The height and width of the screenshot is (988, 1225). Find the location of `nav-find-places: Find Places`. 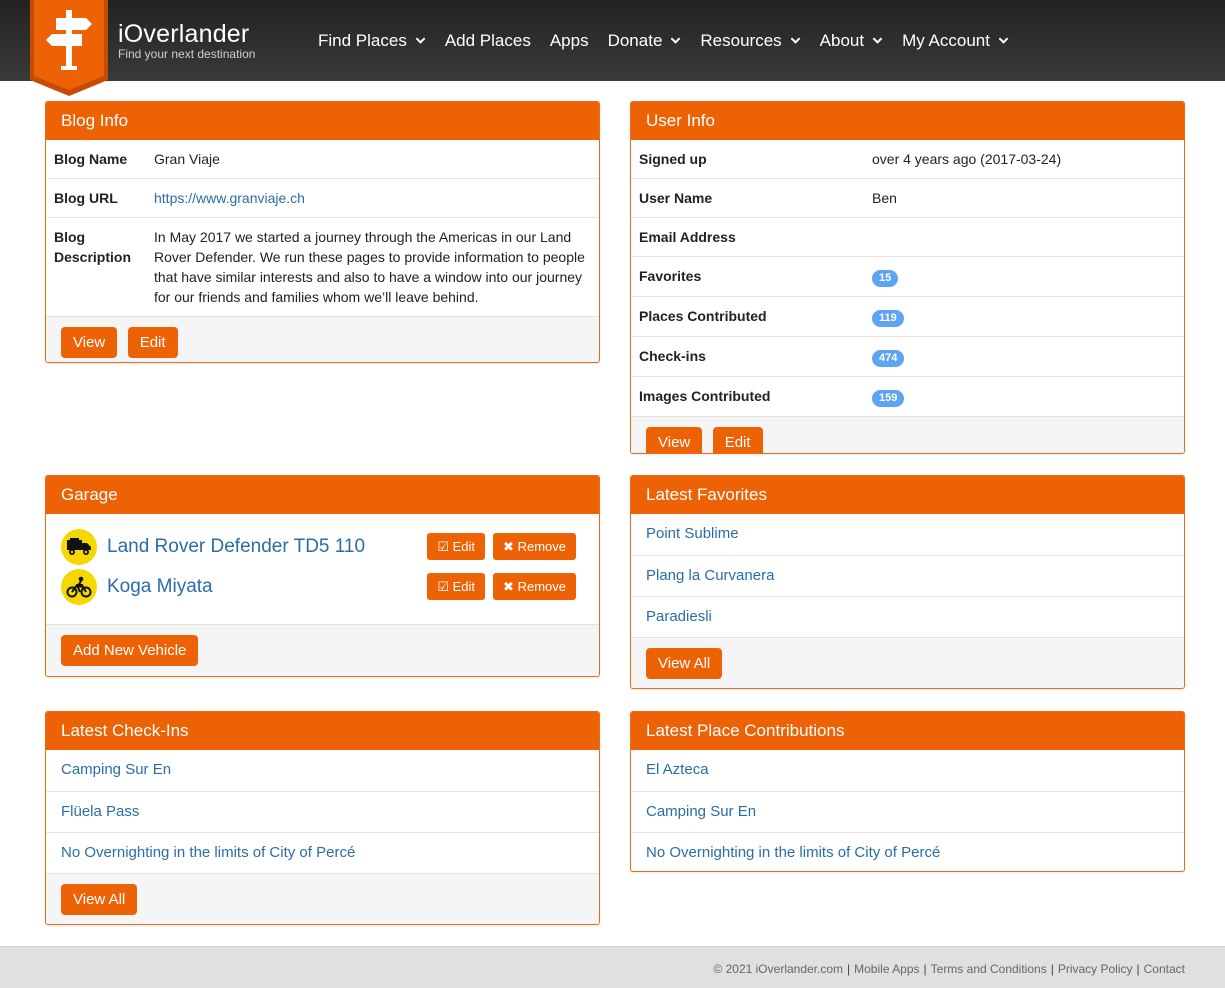

nav-find-places: Find Places is located at coordinates (372, 41).